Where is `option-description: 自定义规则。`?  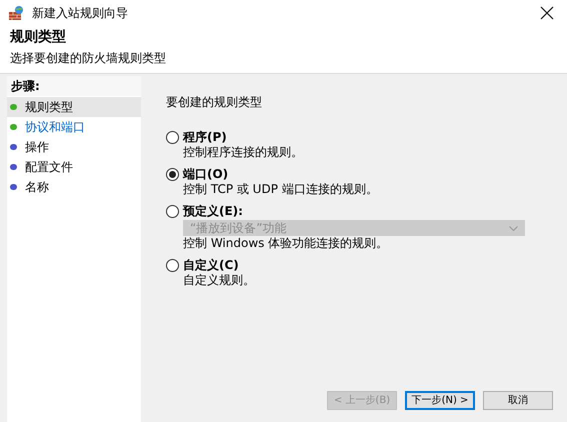
option-description: 自定义规则。 is located at coordinates (219, 280).